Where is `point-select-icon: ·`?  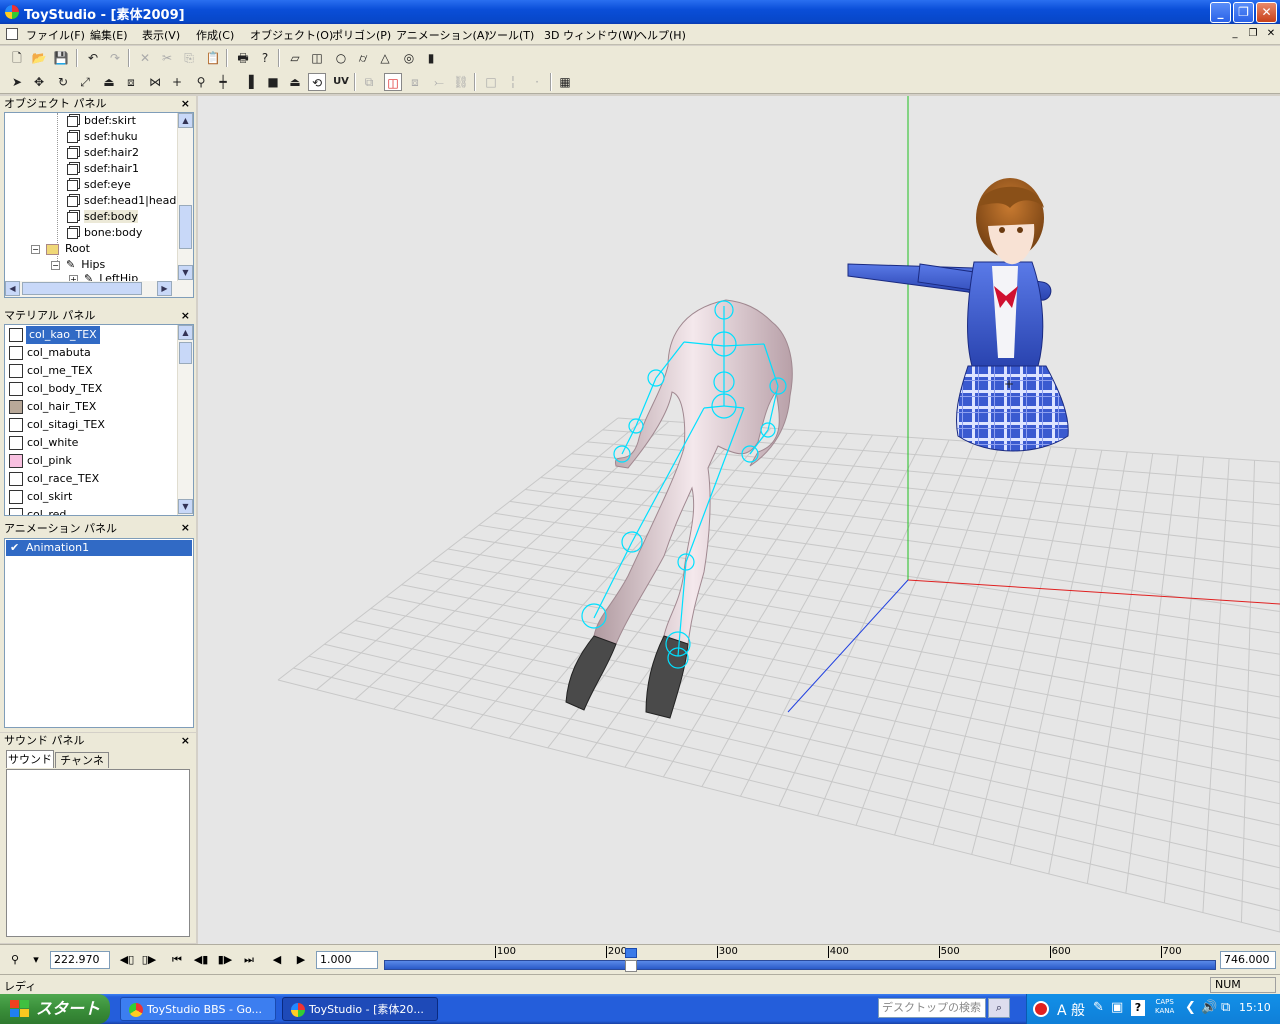 point-select-icon: · is located at coordinates (537, 82).